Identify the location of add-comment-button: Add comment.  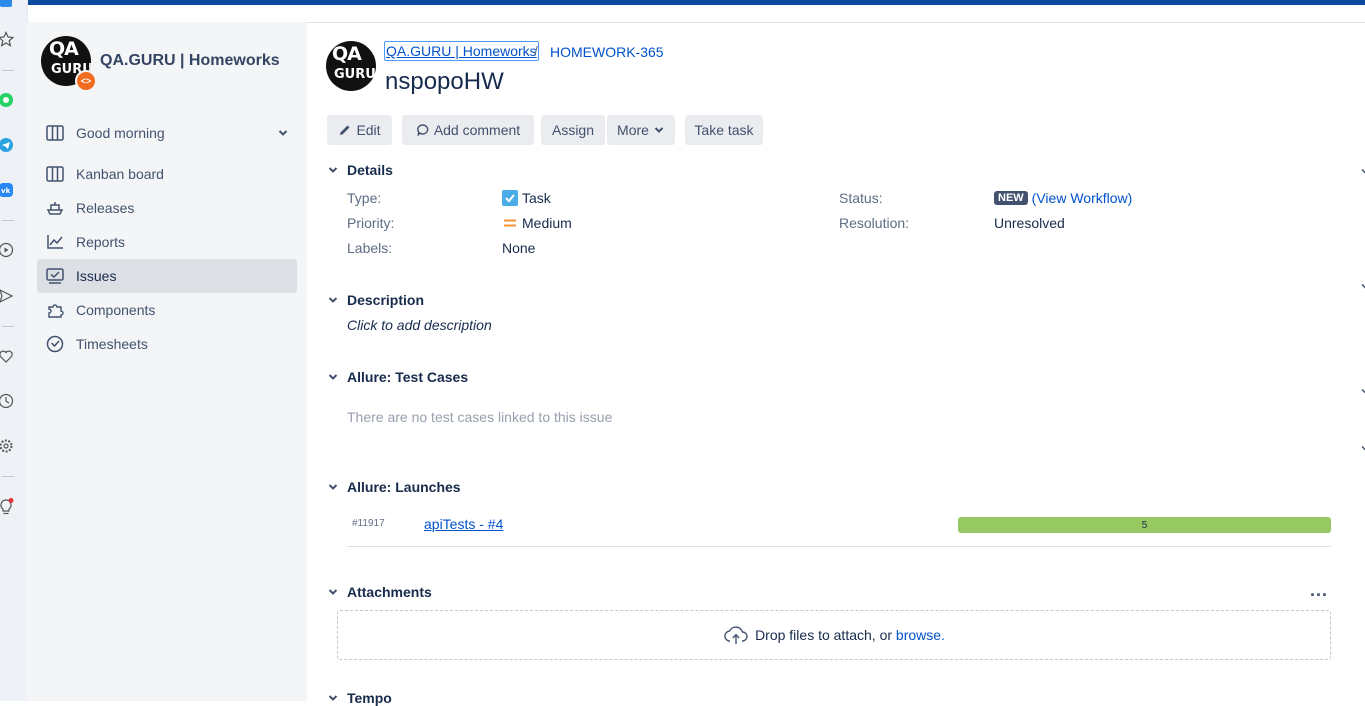
(468, 130).